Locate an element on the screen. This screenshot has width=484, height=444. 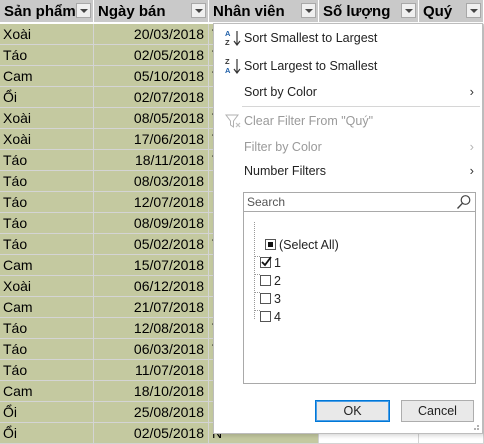
clear-filter-label: Clear Filter From "Quý" is located at coordinates (309, 121).